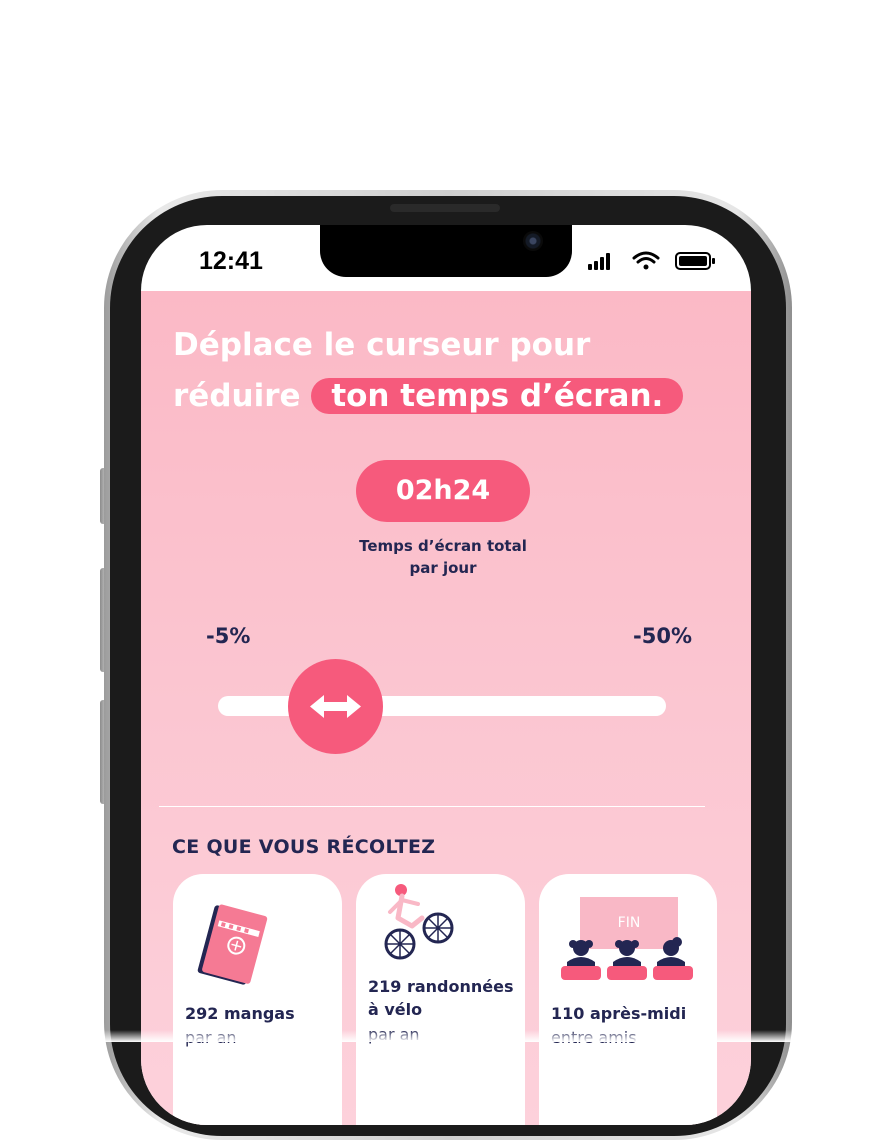  I want to click on double-arrow-icon, so click(335, 706).